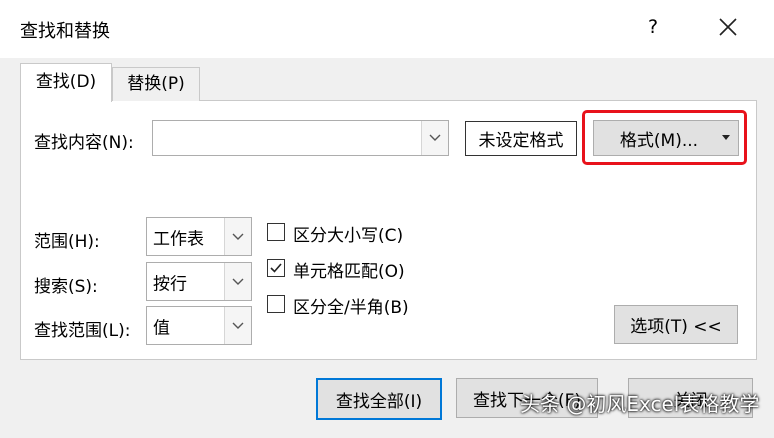 The height and width of the screenshot is (438, 774). I want to click on watermark: 头条 @初风Excel表格教学, so click(640, 404).